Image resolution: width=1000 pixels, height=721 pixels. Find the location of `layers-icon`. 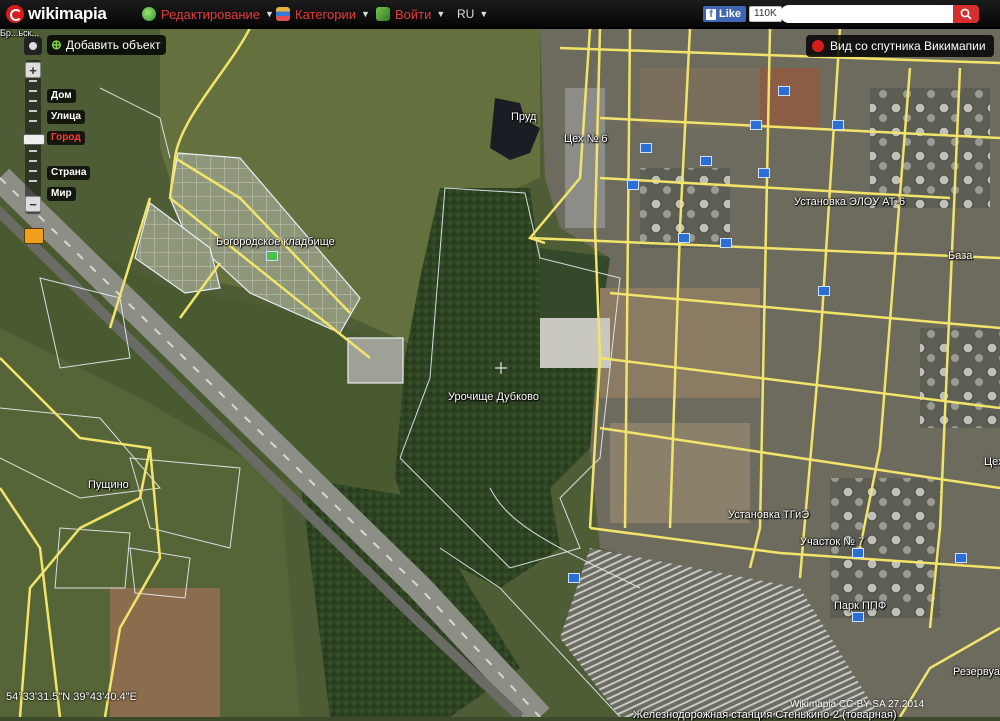

layers-icon is located at coordinates (34, 236).